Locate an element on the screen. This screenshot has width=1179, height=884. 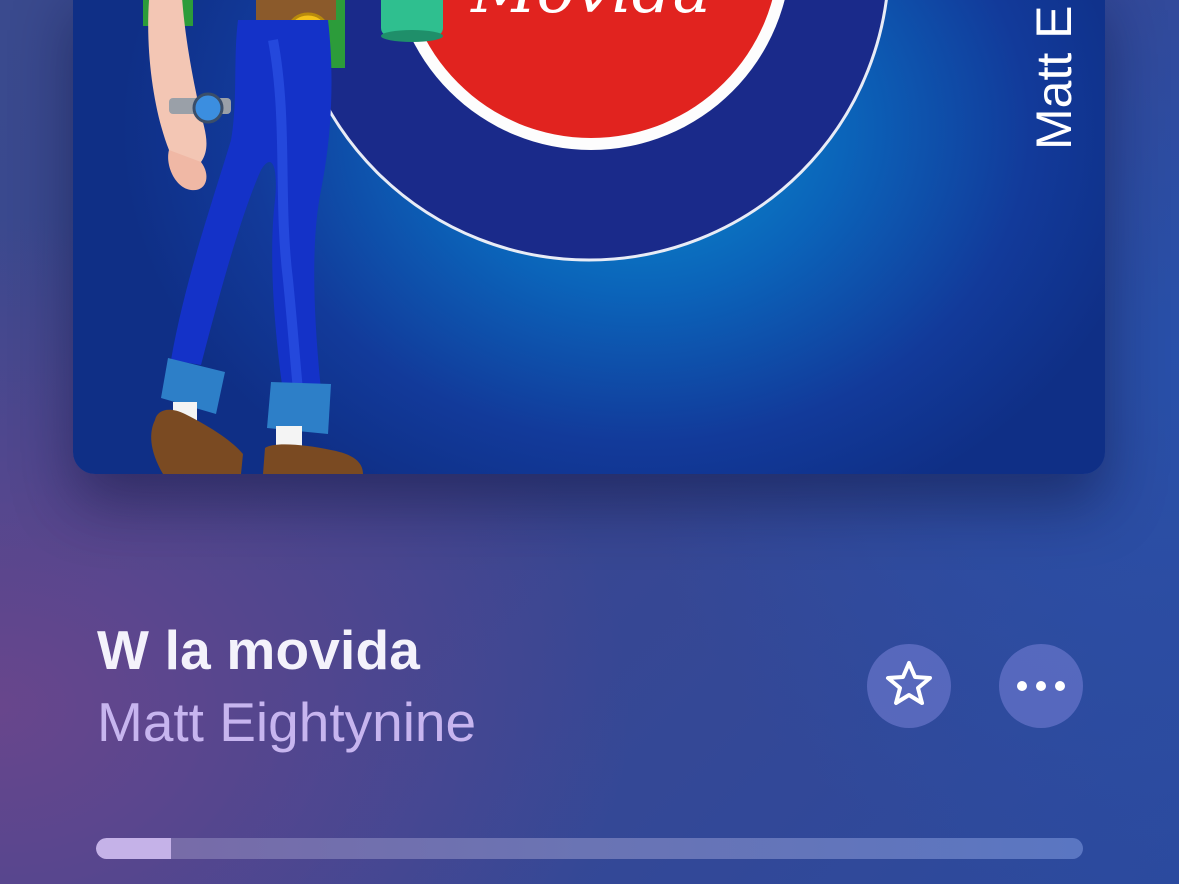
more-dots-icon is located at coordinates (1041, 686).